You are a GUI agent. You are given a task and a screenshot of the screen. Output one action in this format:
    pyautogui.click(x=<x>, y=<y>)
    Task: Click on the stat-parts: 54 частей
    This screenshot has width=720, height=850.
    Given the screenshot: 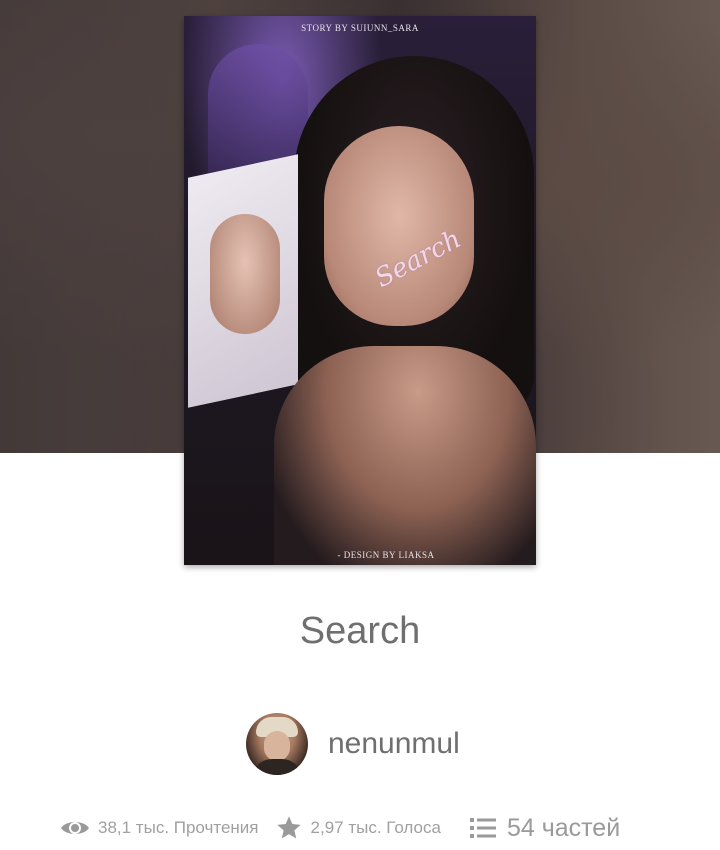 What is the action you would take?
    pyautogui.click(x=544, y=828)
    